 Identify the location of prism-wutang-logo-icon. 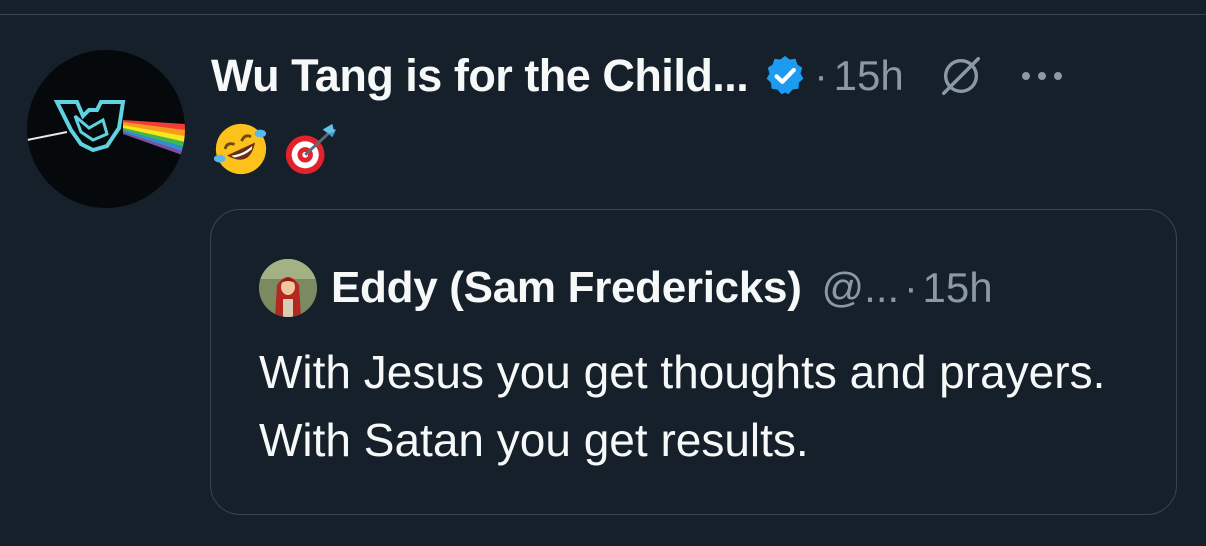
(106, 129).